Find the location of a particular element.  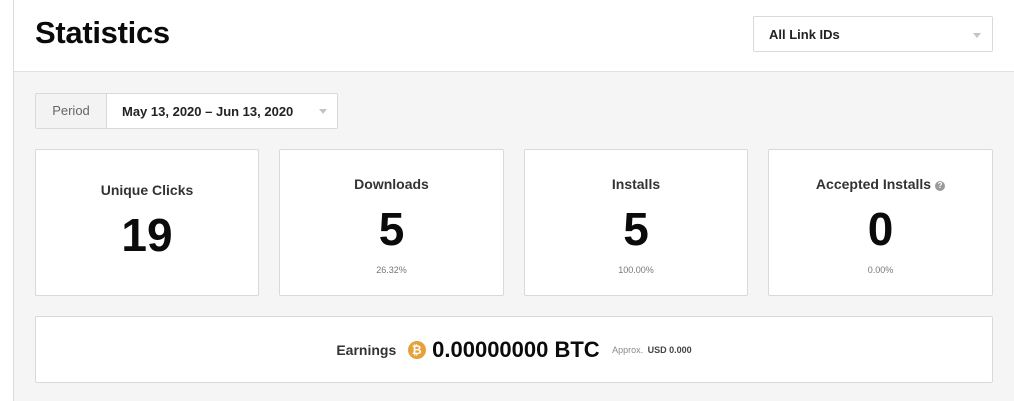

accepted-installs-card: Accepted Installs? 0 0.00% is located at coordinates (880, 222).